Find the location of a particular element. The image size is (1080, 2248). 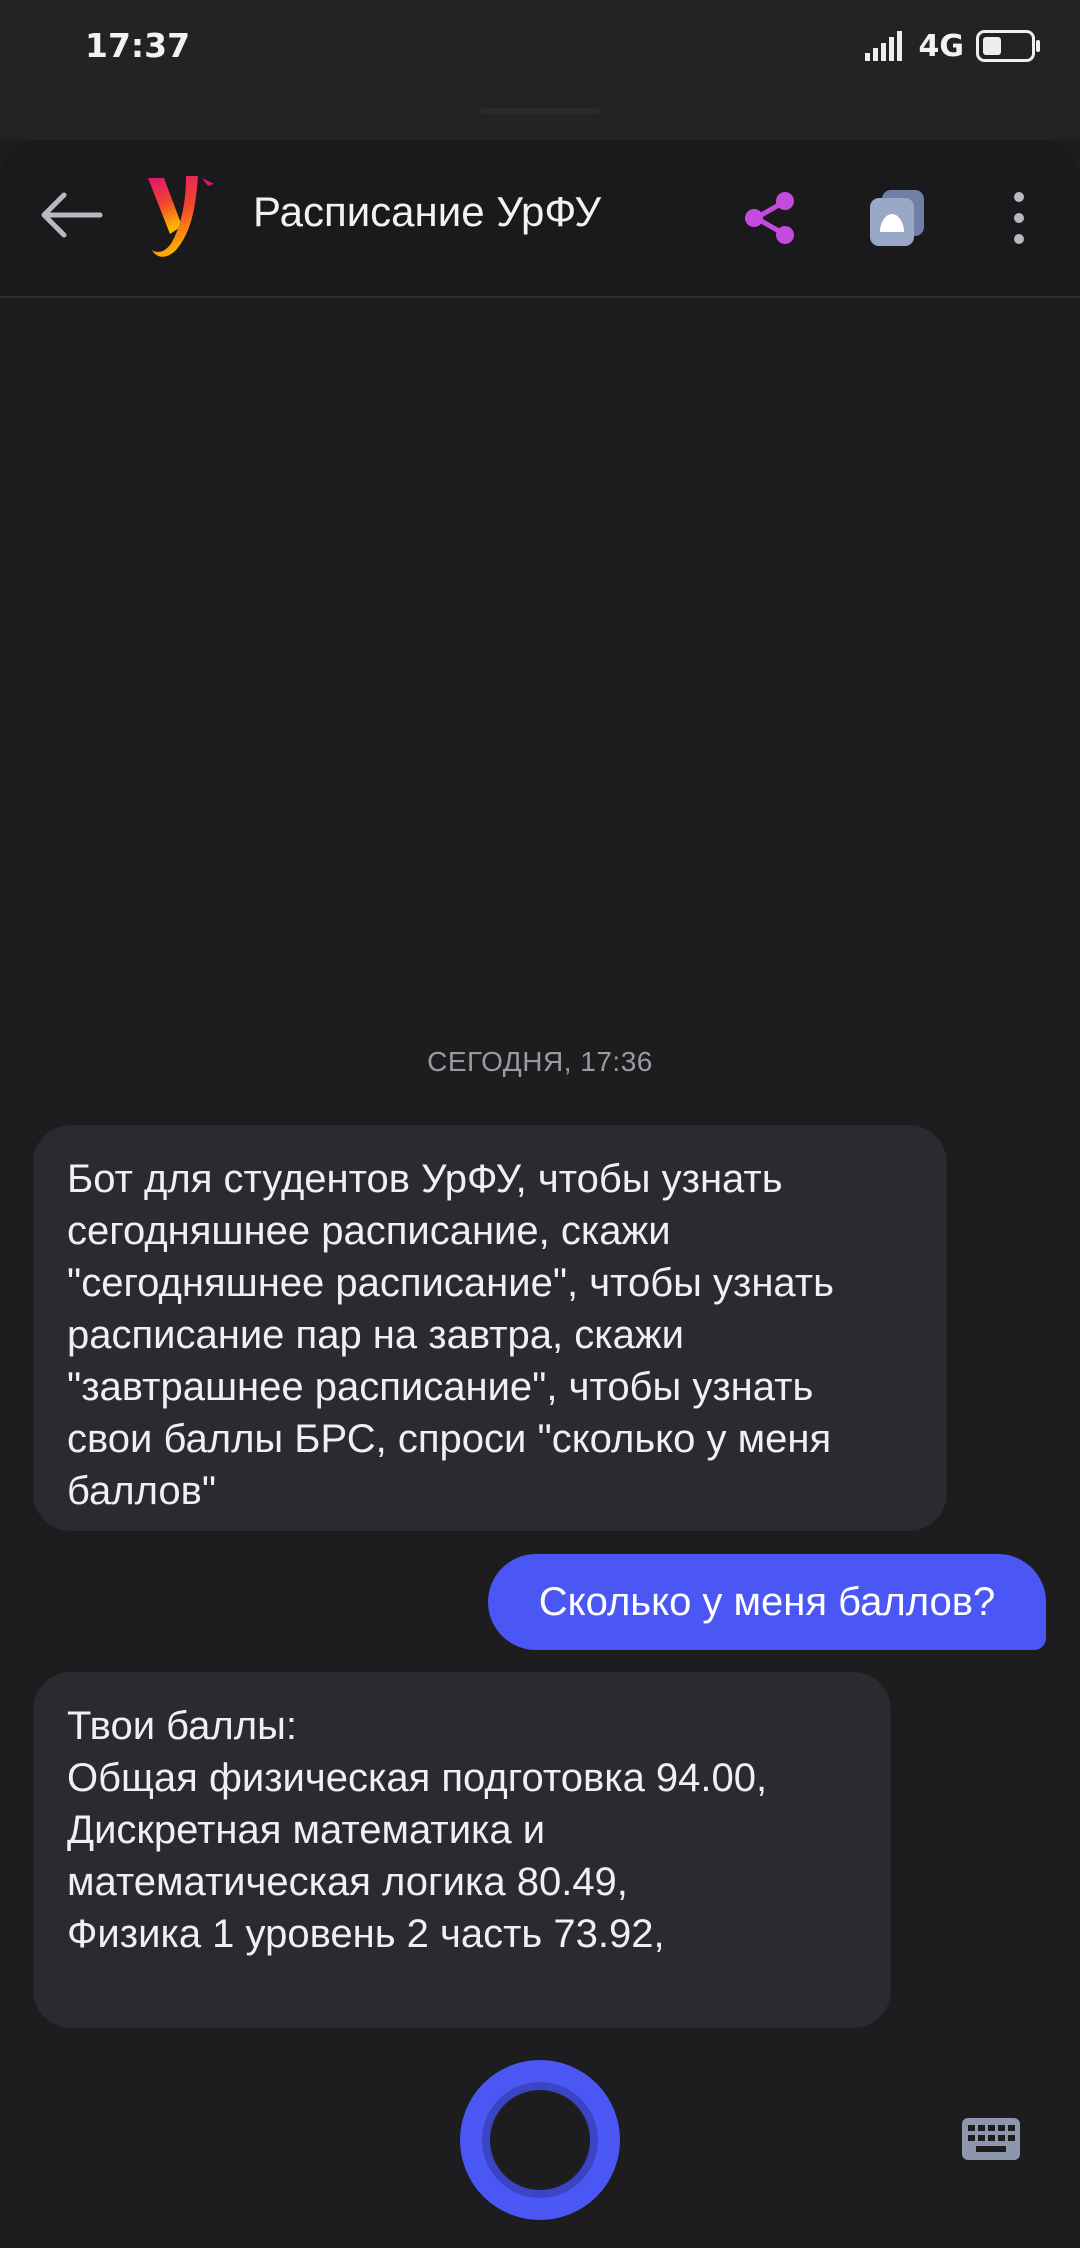

share-icon is located at coordinates (770, 218).